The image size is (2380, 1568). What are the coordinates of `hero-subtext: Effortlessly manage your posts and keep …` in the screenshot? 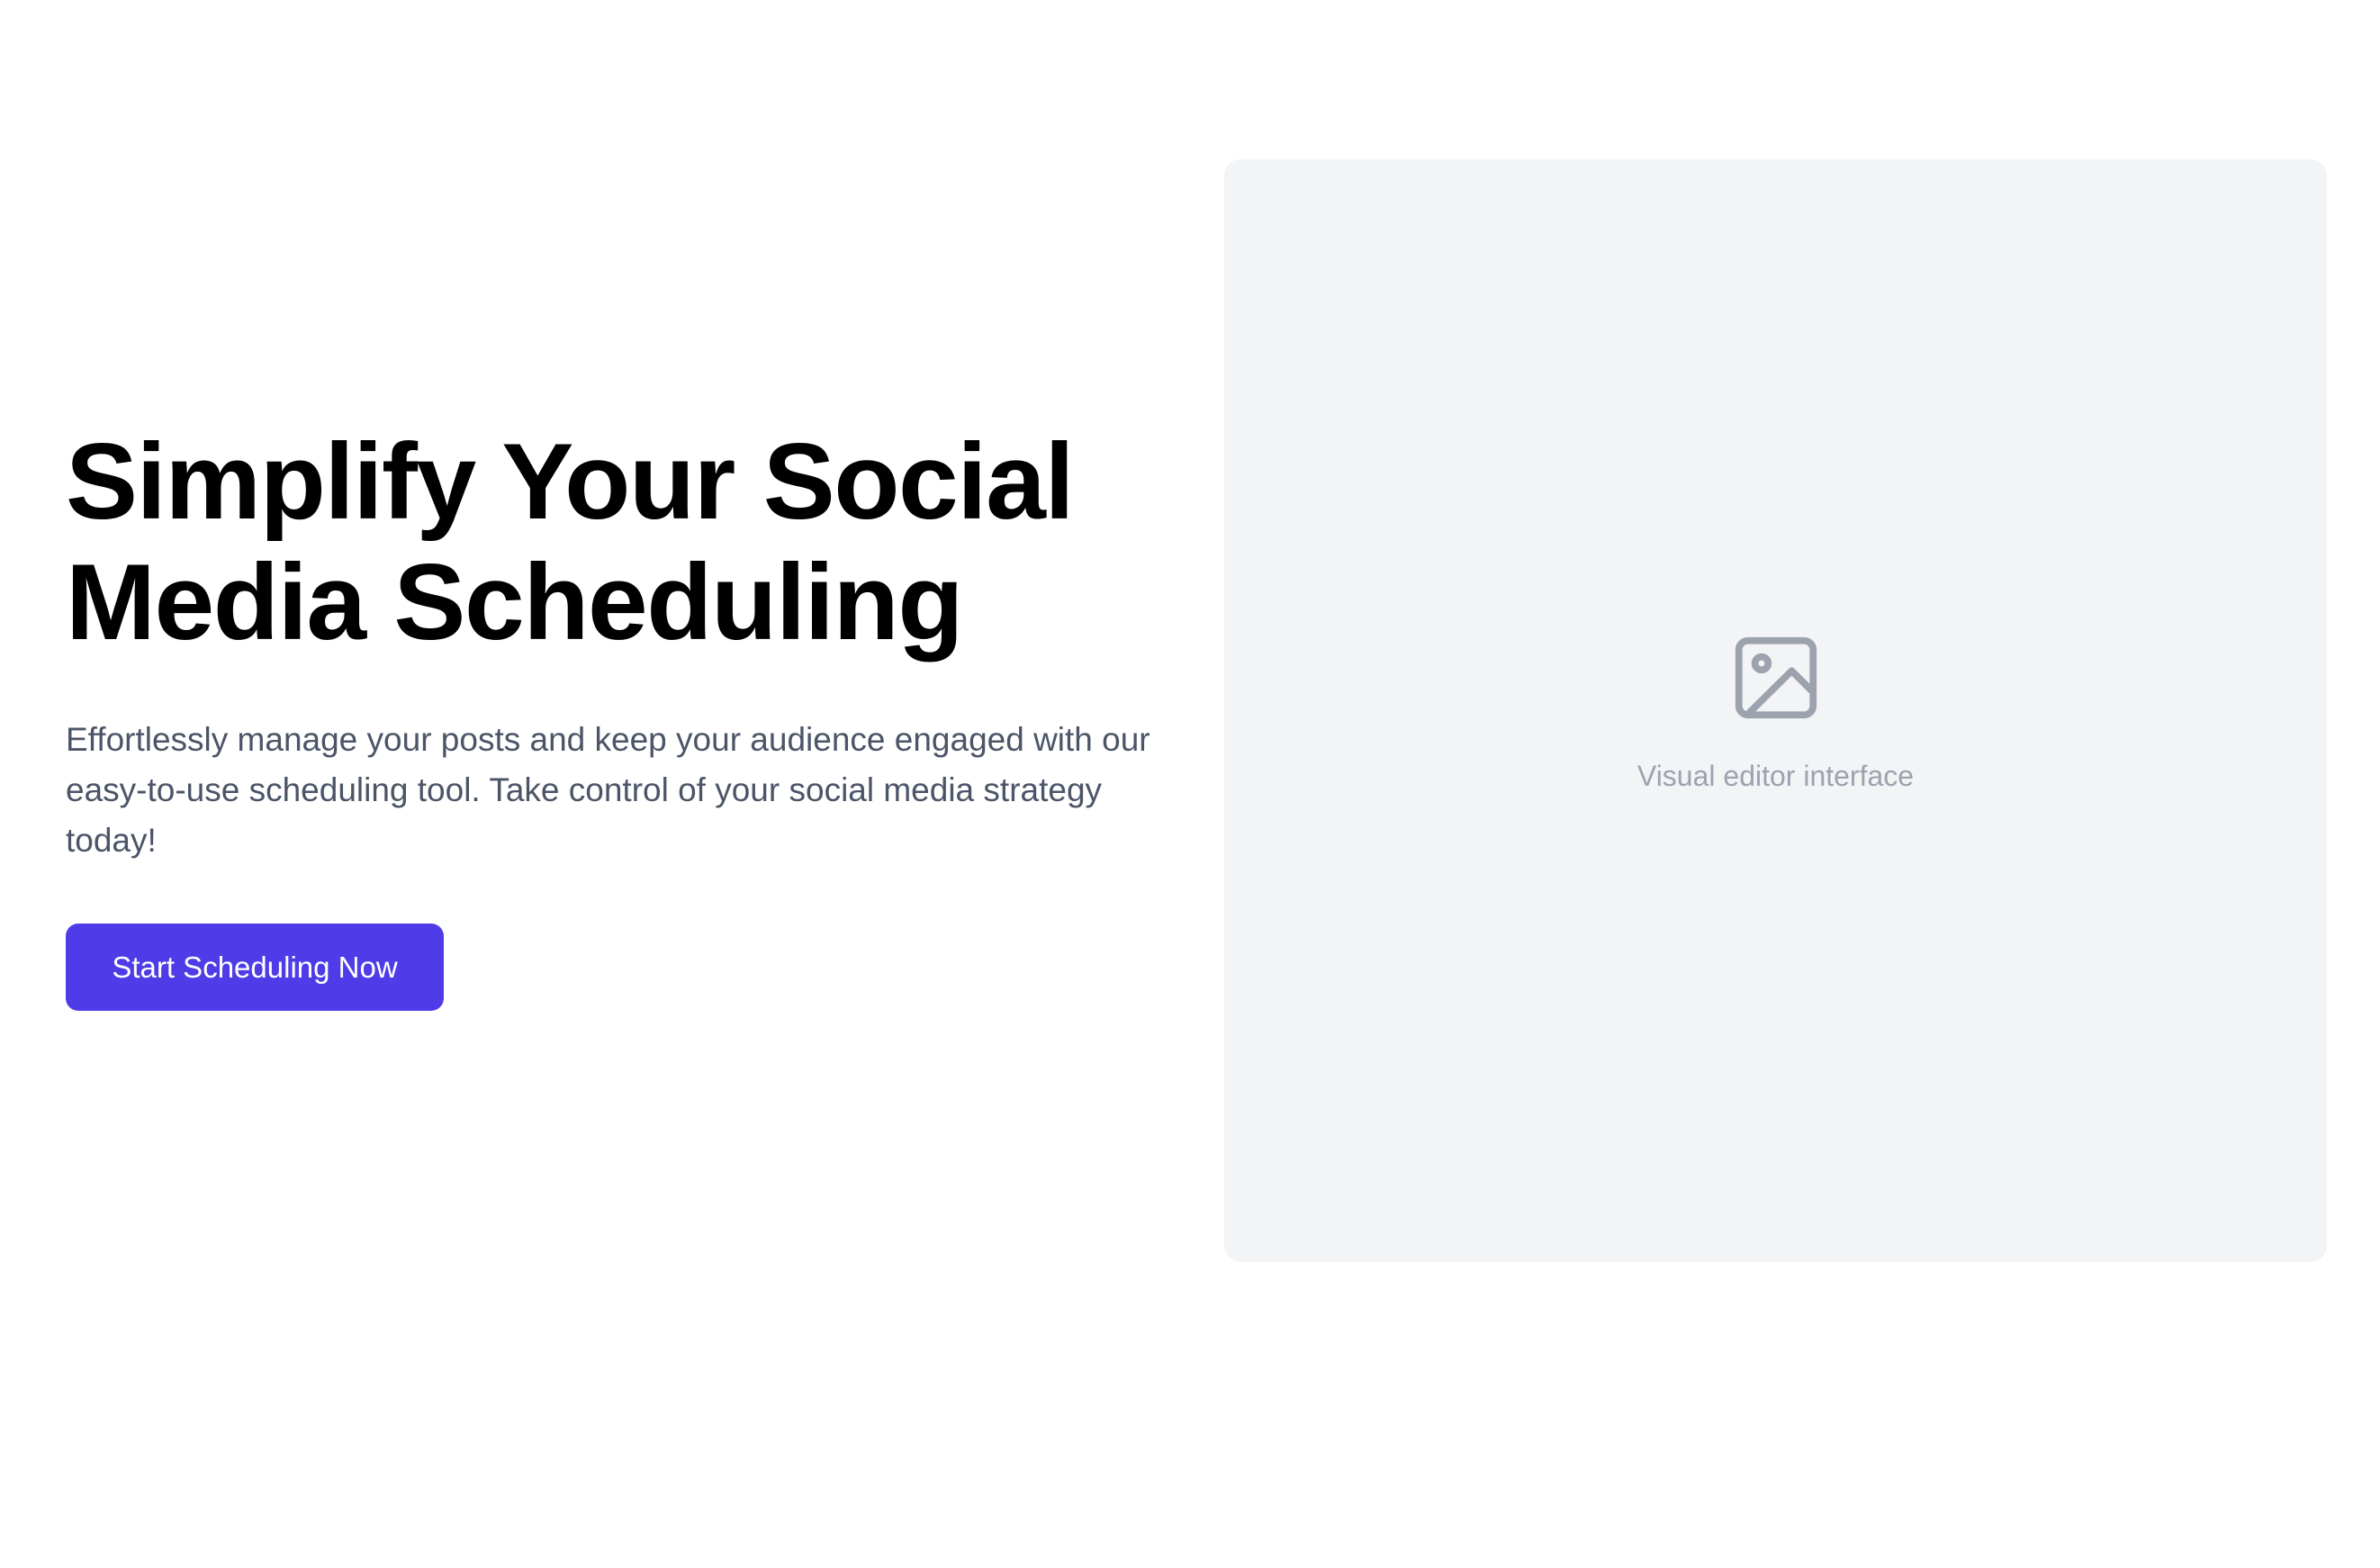 It's located at (608, 790).